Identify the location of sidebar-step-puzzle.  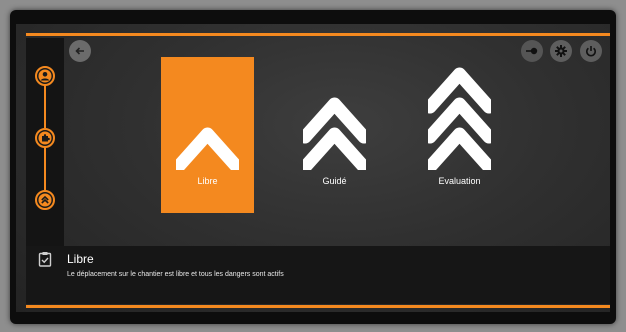
(45, 138).